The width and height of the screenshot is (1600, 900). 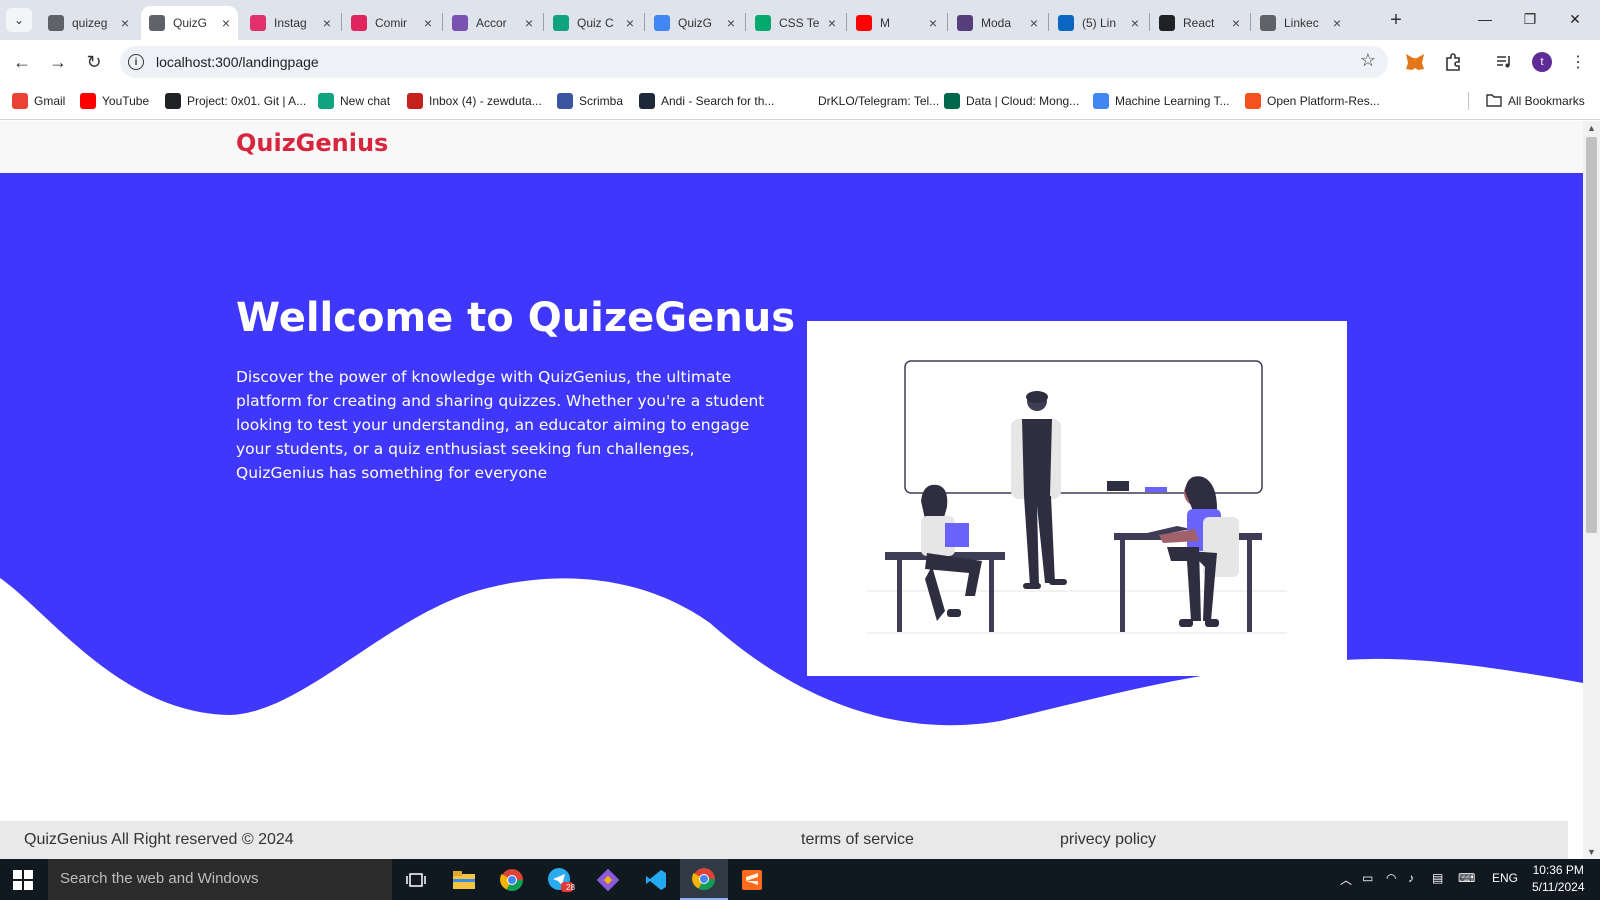 I want to click on metamask-extension-icon, so click(x=1415, y=62).